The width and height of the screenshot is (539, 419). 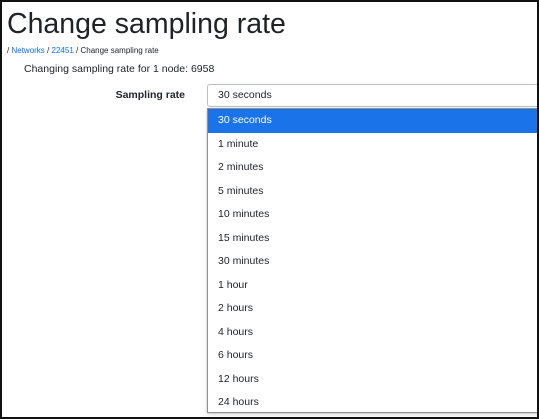 What do you see at coordinates (119, 69) in the screenshot?
I see `node-count-text: Changing sampling rate for 1 node: 6958` at bounding box center [119, 69].